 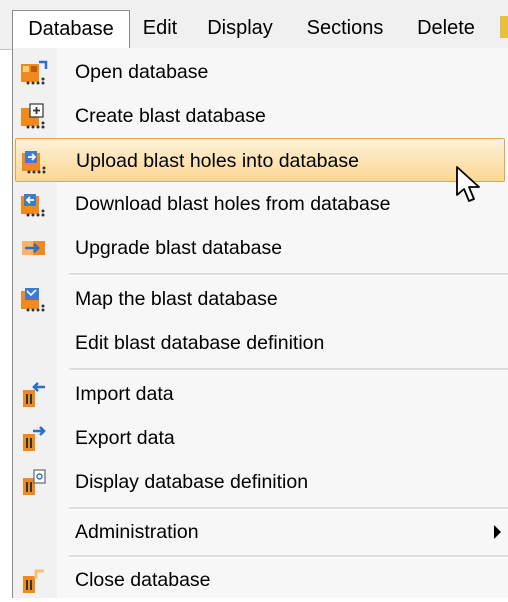 What do you see at coordinates (200, 343) in the screenshot?
I see `menu-item-label: Edit blast database definition` at bounding box center [200, 343].